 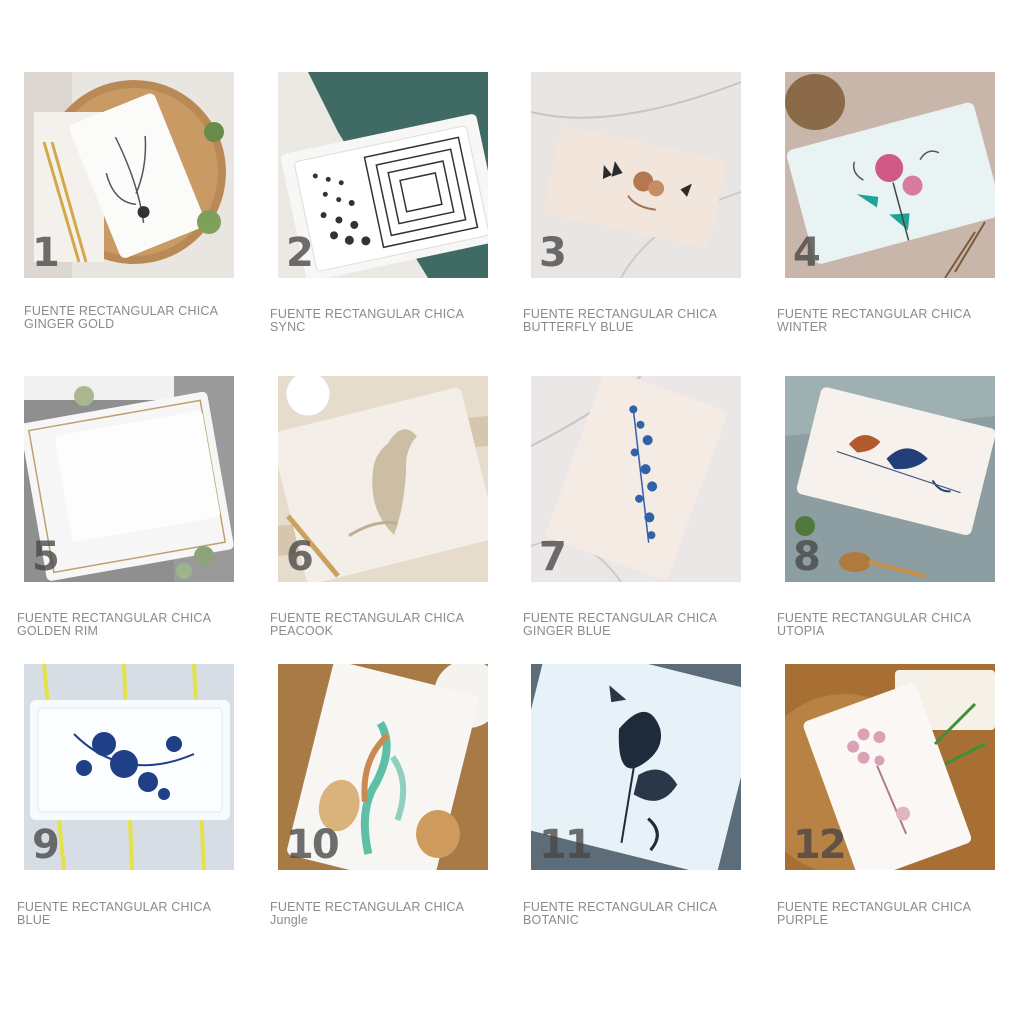 What do you see at coordinates (553, 557) in the screenshot?
I see `product-number: 7` at bounding box center [553, 557].